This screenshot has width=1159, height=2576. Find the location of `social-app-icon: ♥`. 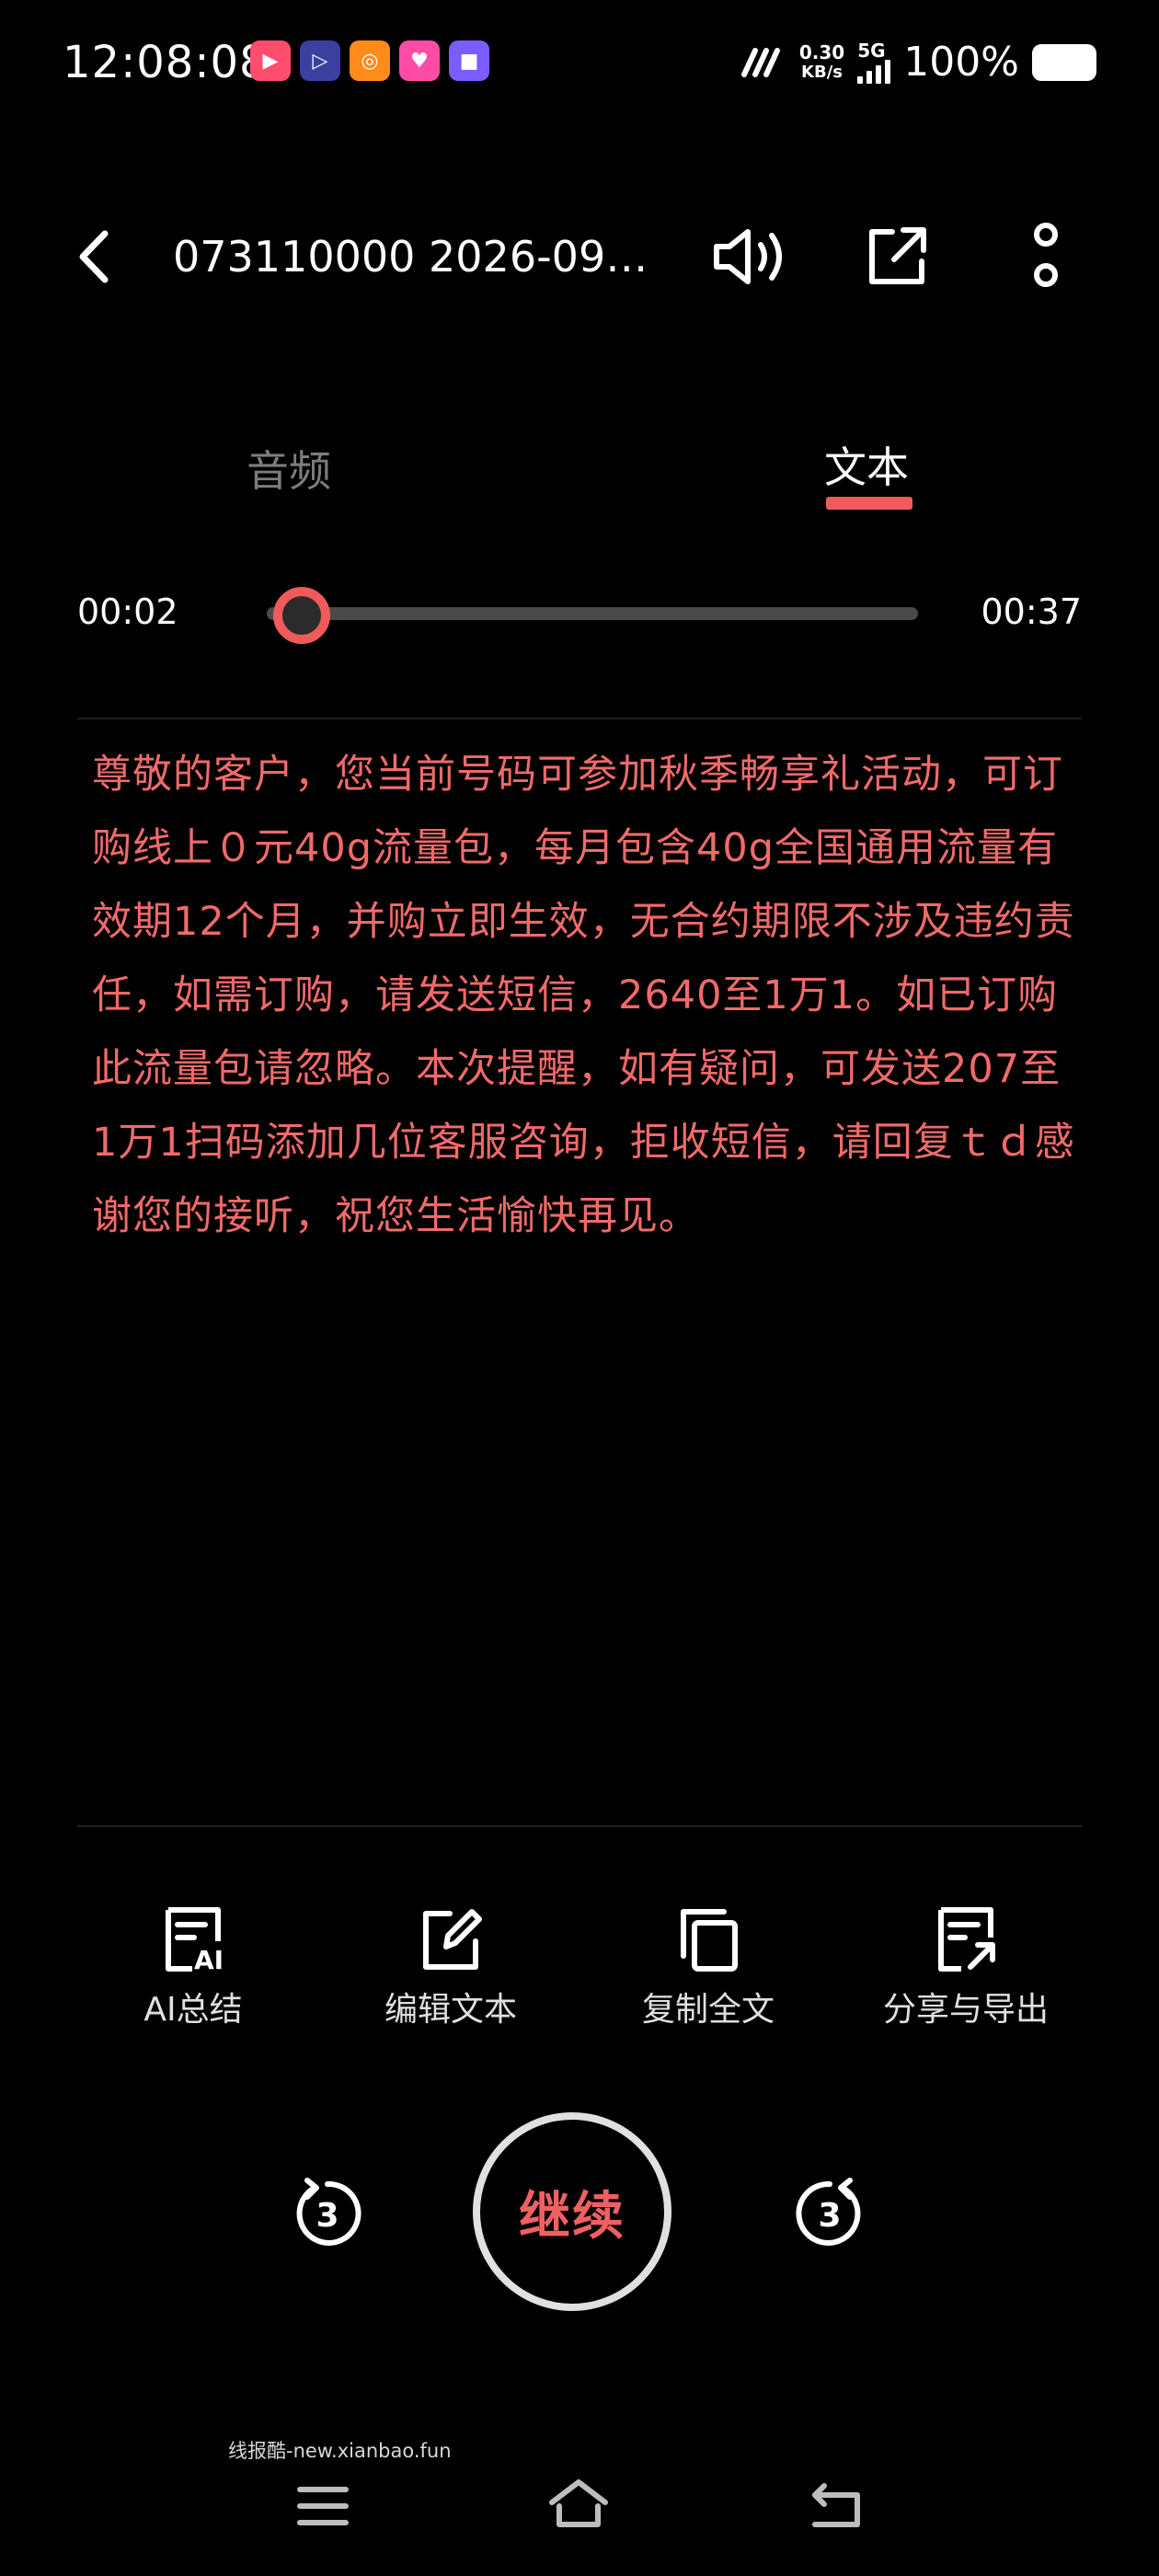

social-app-icon: ♥ is located at coordinates (419, 60).